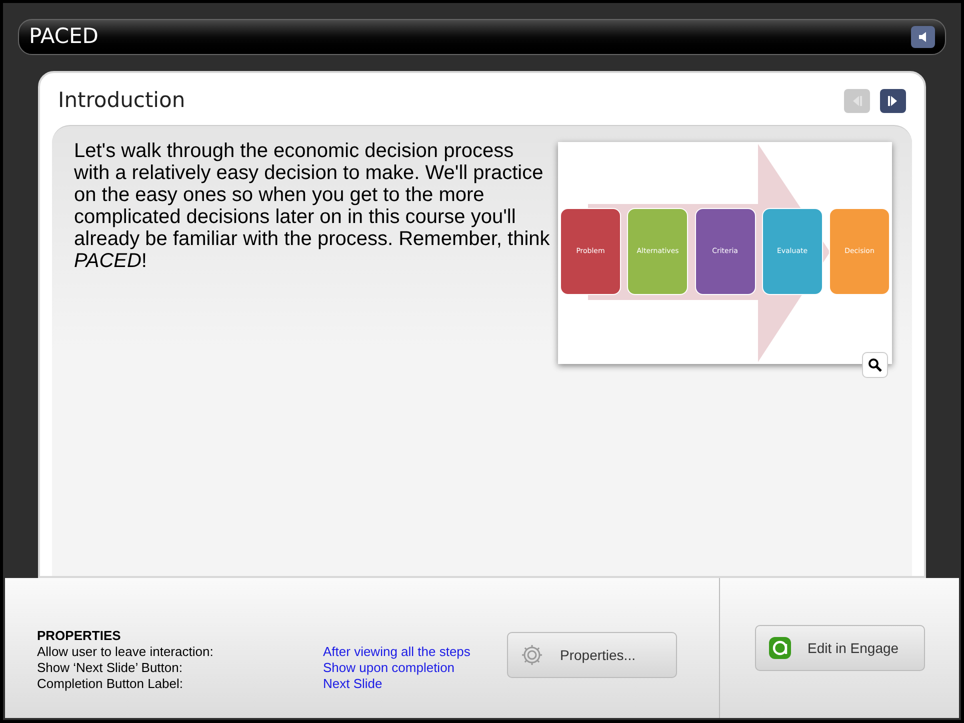  Describe the element at coordinates (125, 652) in the screenshot. I see `property-label: Allow user to leave interaction:` at that location.